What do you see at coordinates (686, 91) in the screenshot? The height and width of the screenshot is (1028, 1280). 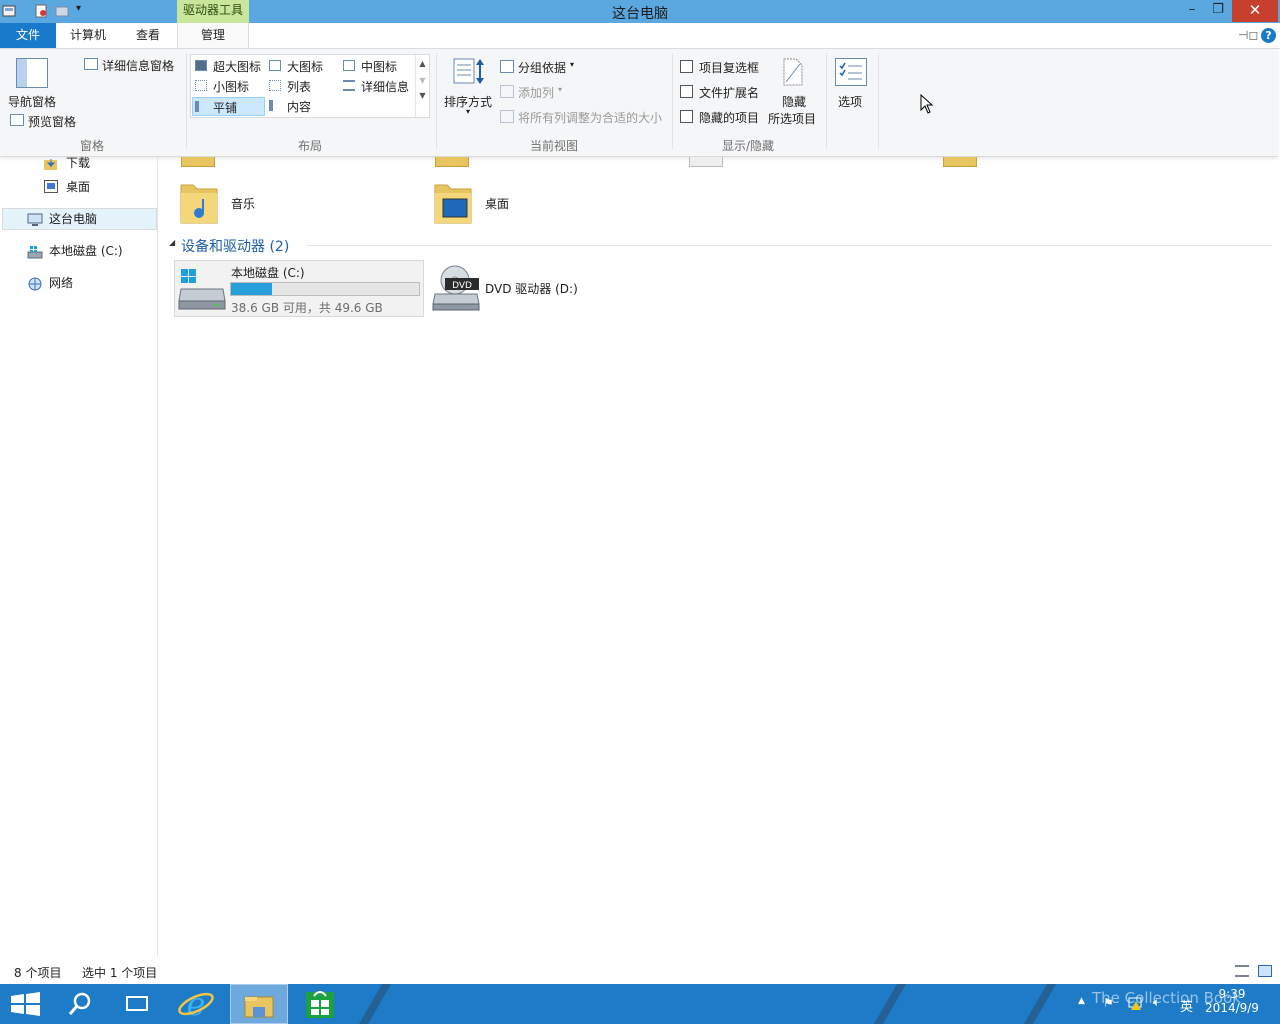 I see `file-extensions-checkbox` at bounding box center [686, 91].